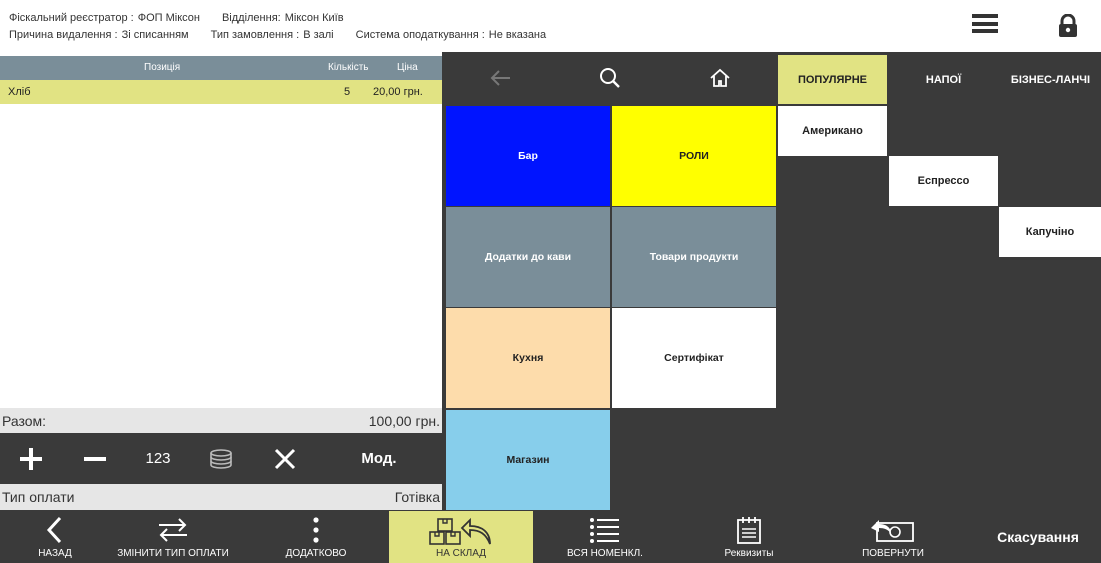 Image resolution: width=1101 pixels, height=563 pixels. I want to click on requisites-button: Реквизиты, so click(749, 537).